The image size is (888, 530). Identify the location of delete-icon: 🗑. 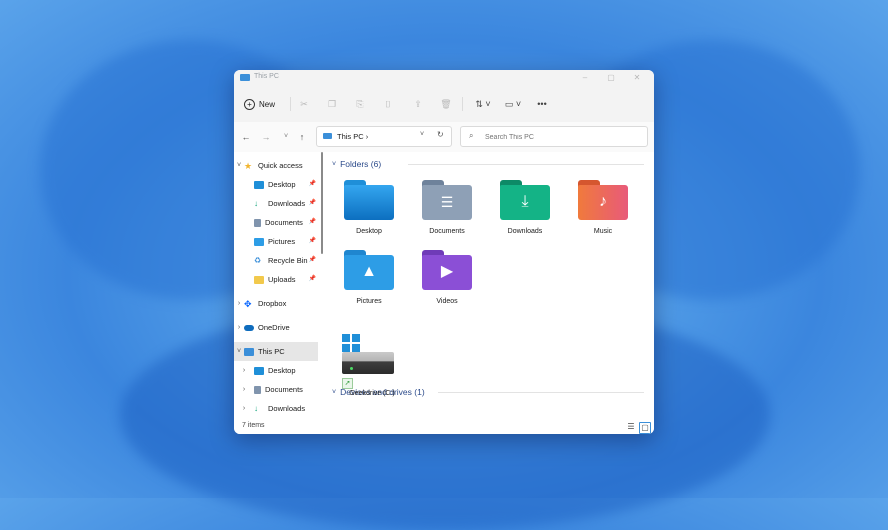
(446, 104).